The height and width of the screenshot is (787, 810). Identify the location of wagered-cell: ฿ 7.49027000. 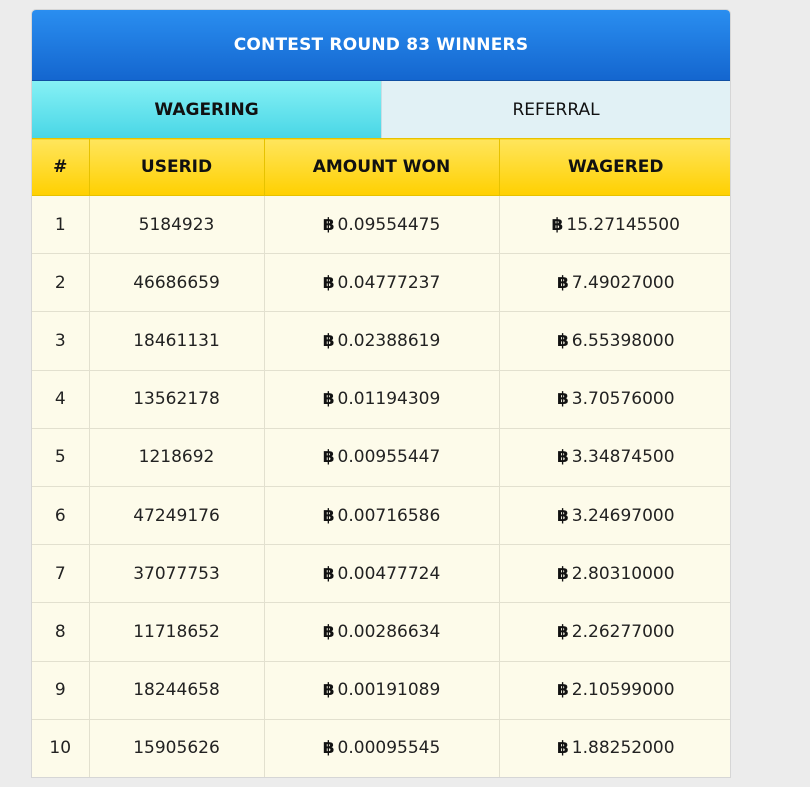
(614, 283).